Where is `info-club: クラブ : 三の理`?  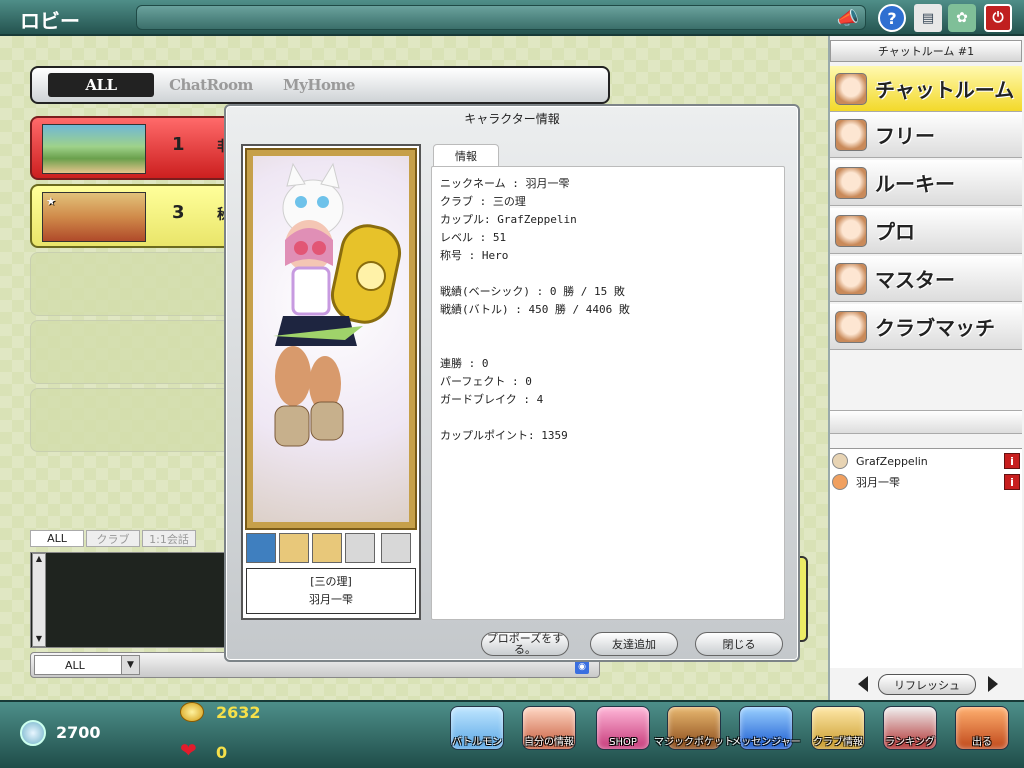
info-club: クラブ : 三の理 is located at coordinates (483, 201).